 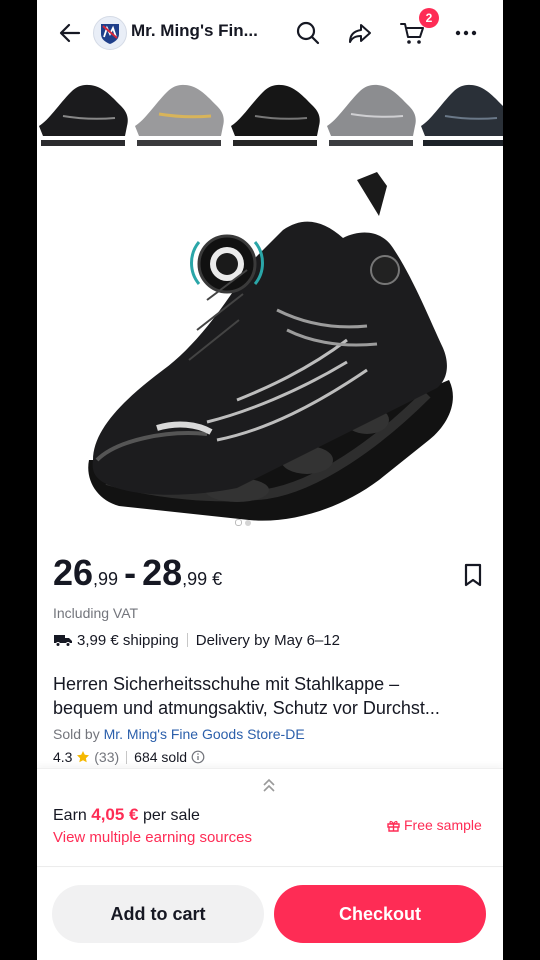 What do you see at coordinates (158, 914) in the screenshot?
I see `add-to-cart-button: Add to cart` at bounding box center [158, 914].